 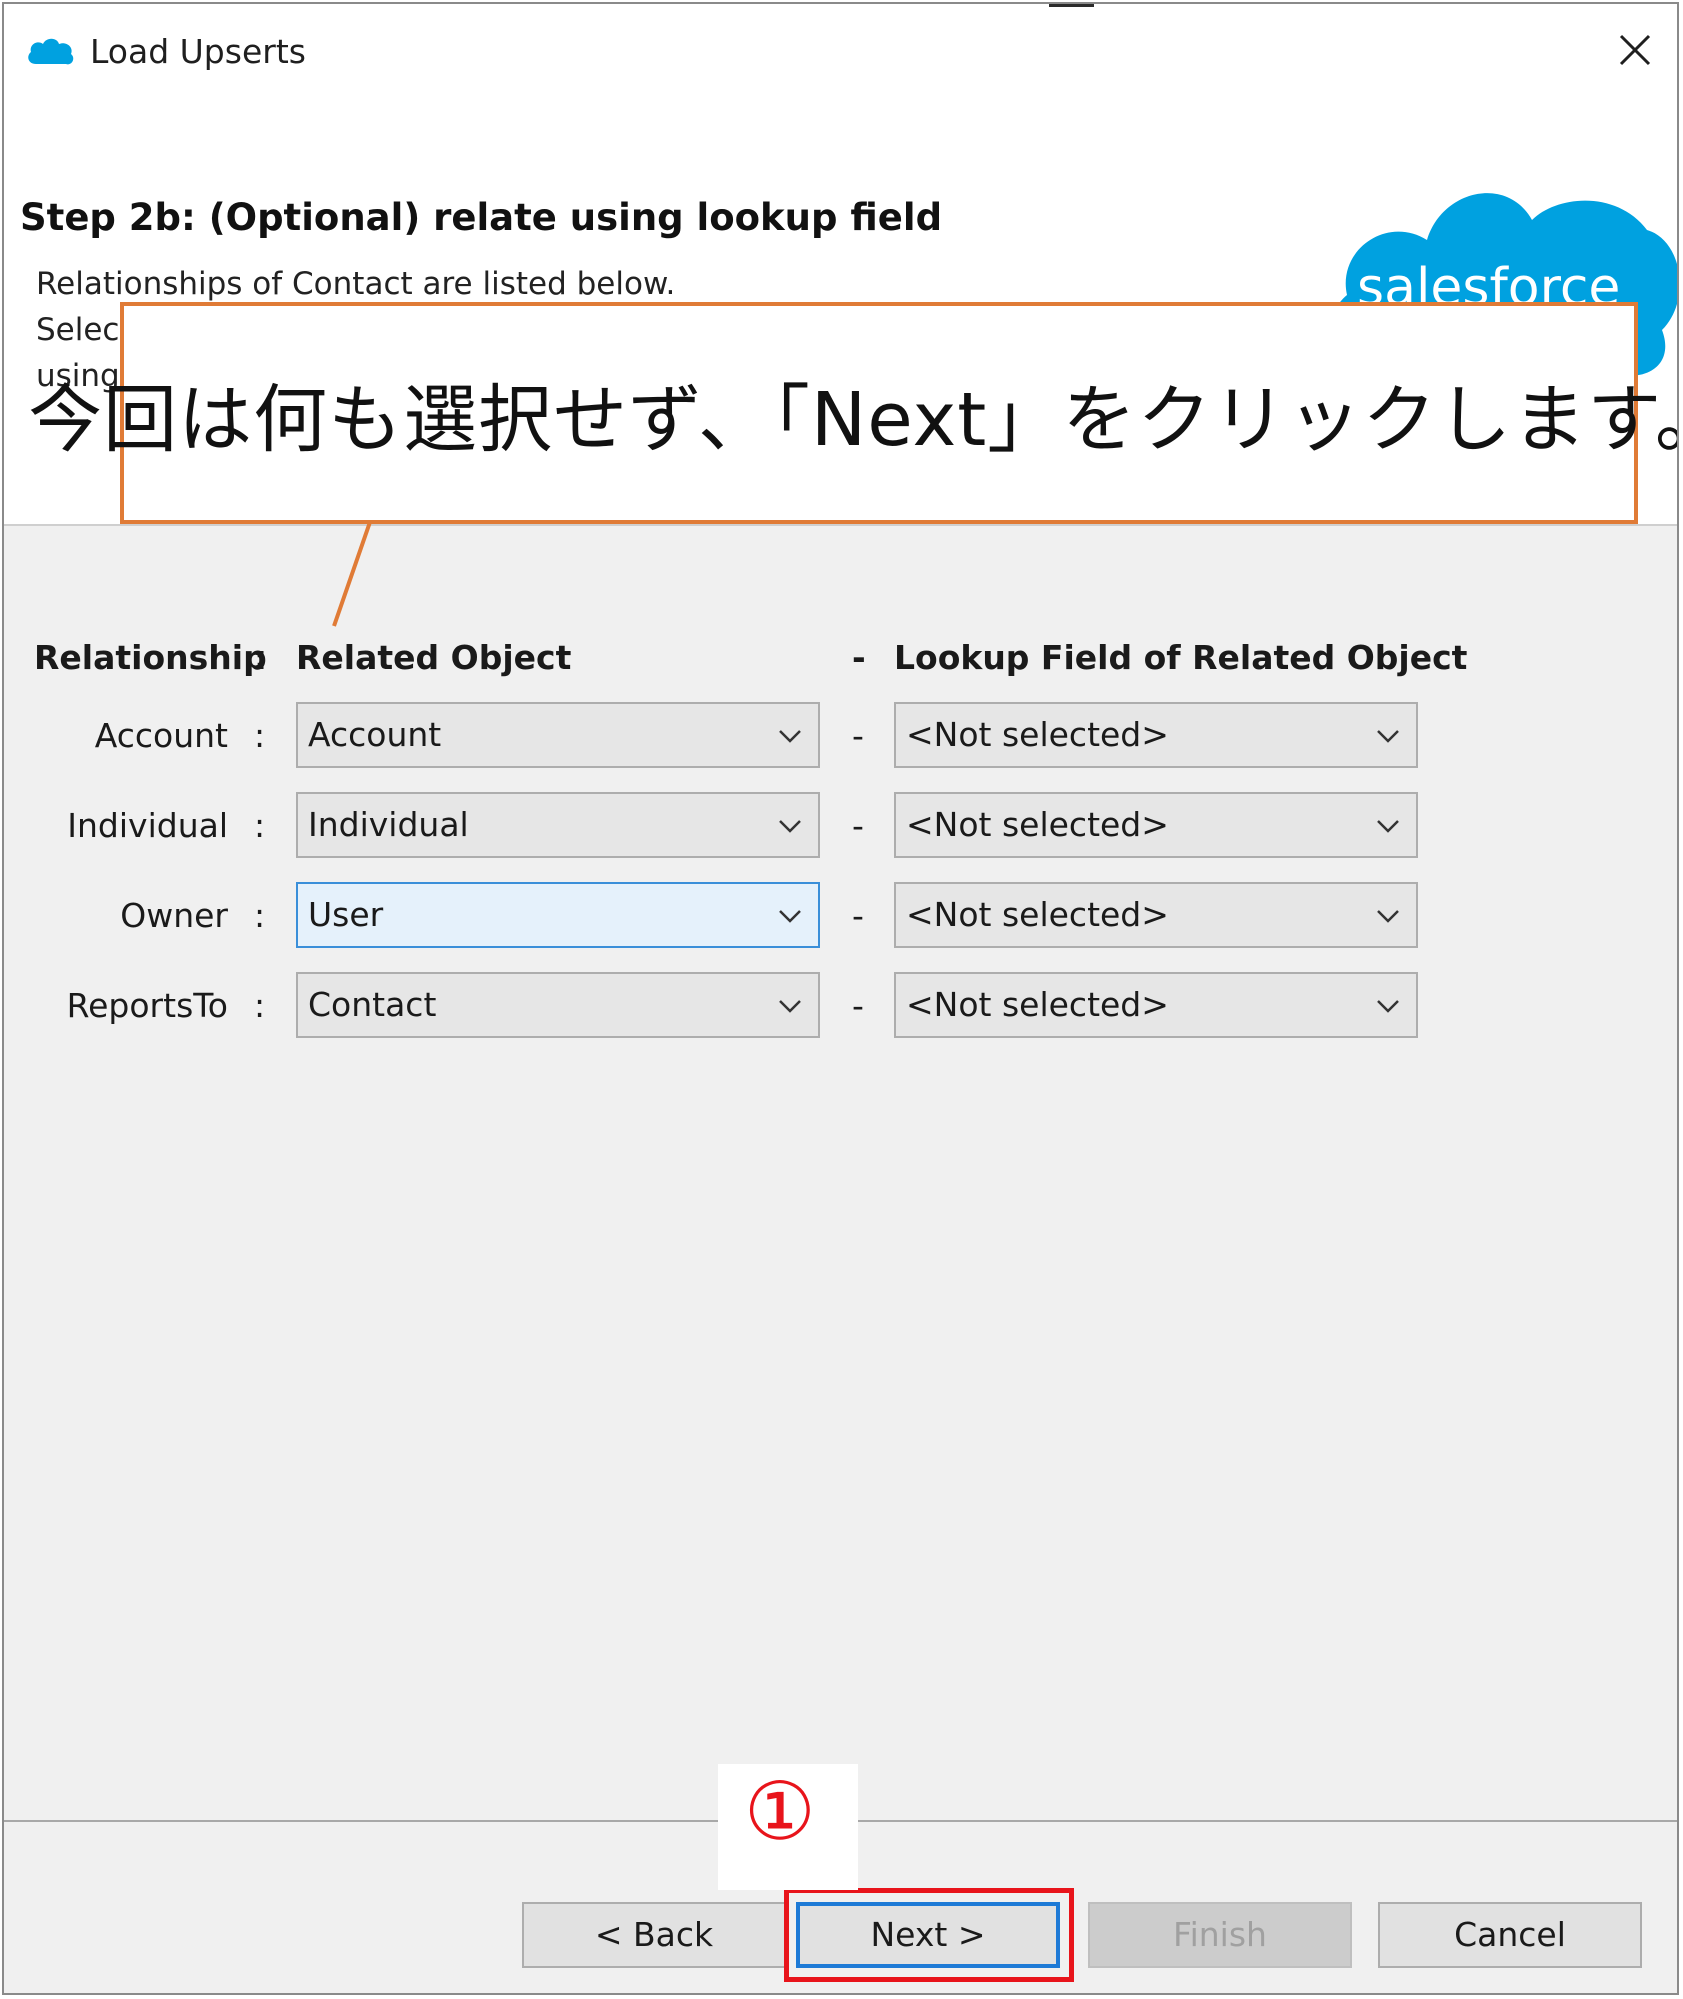 I want to click on lookup-field-select-reportsto: <Not selected>, so click(x=1156, y=1005).